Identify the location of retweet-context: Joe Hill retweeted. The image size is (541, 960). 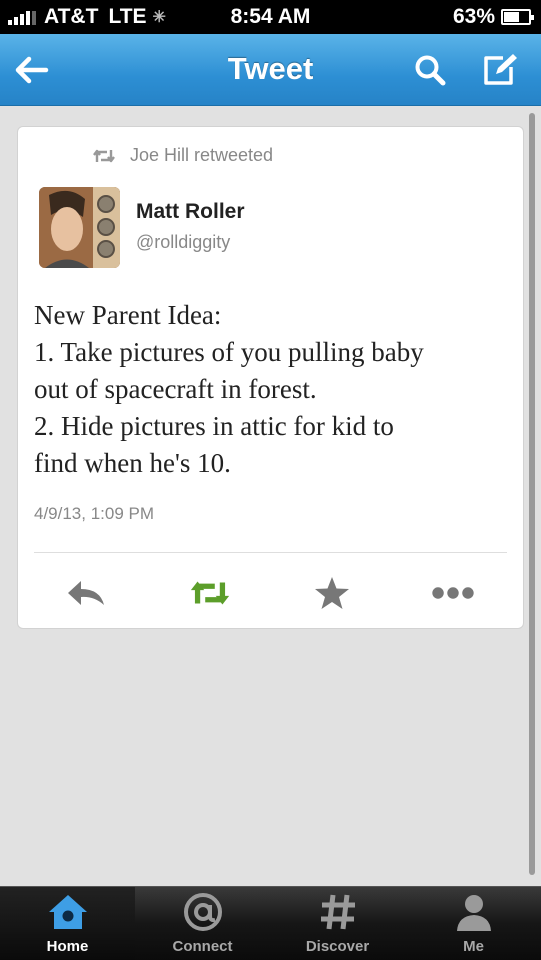
(182, 155).